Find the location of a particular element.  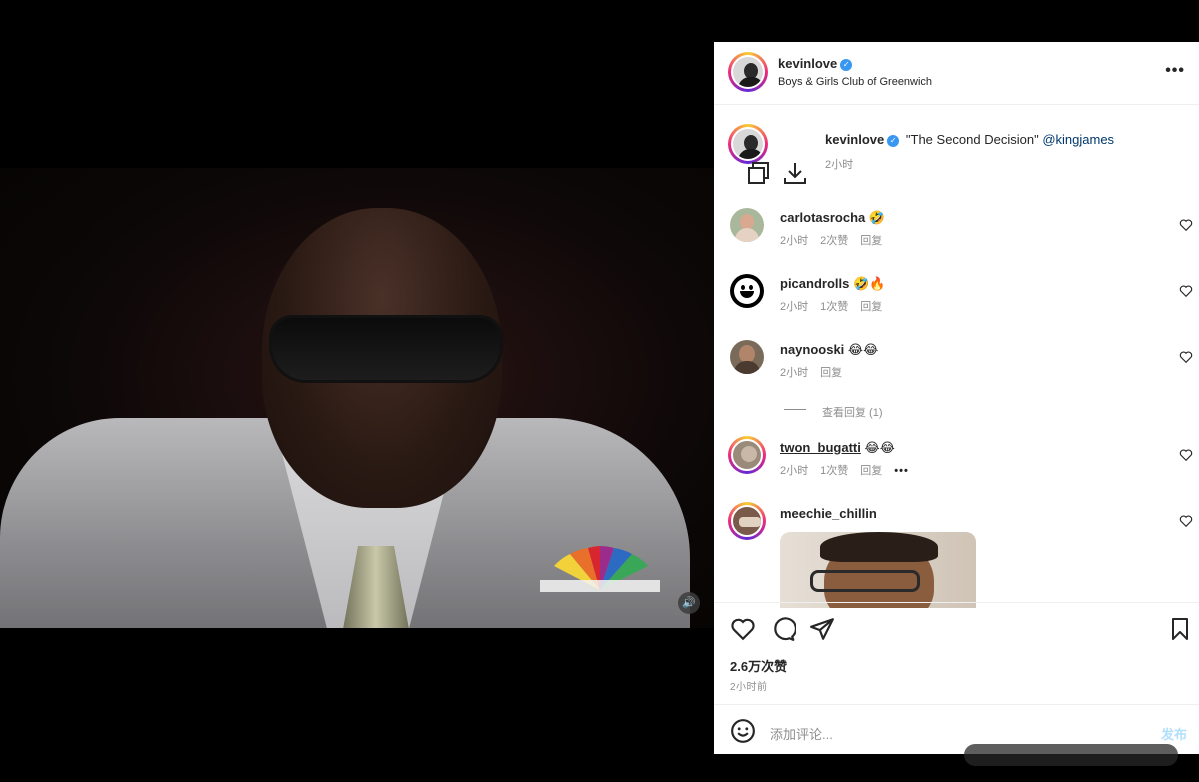

smiley-icon is located at coordinates (743, 731).